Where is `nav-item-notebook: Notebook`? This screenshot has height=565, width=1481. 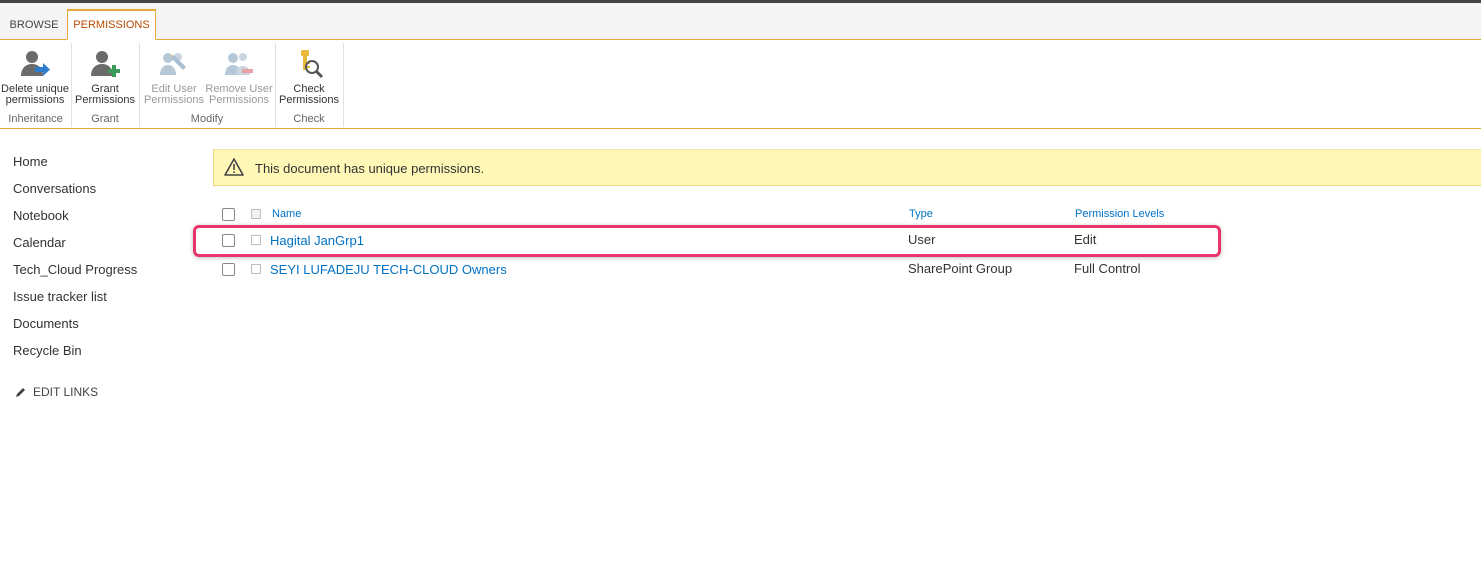 nav-item-notebook: Notebook is located at coordinates (103, 219).